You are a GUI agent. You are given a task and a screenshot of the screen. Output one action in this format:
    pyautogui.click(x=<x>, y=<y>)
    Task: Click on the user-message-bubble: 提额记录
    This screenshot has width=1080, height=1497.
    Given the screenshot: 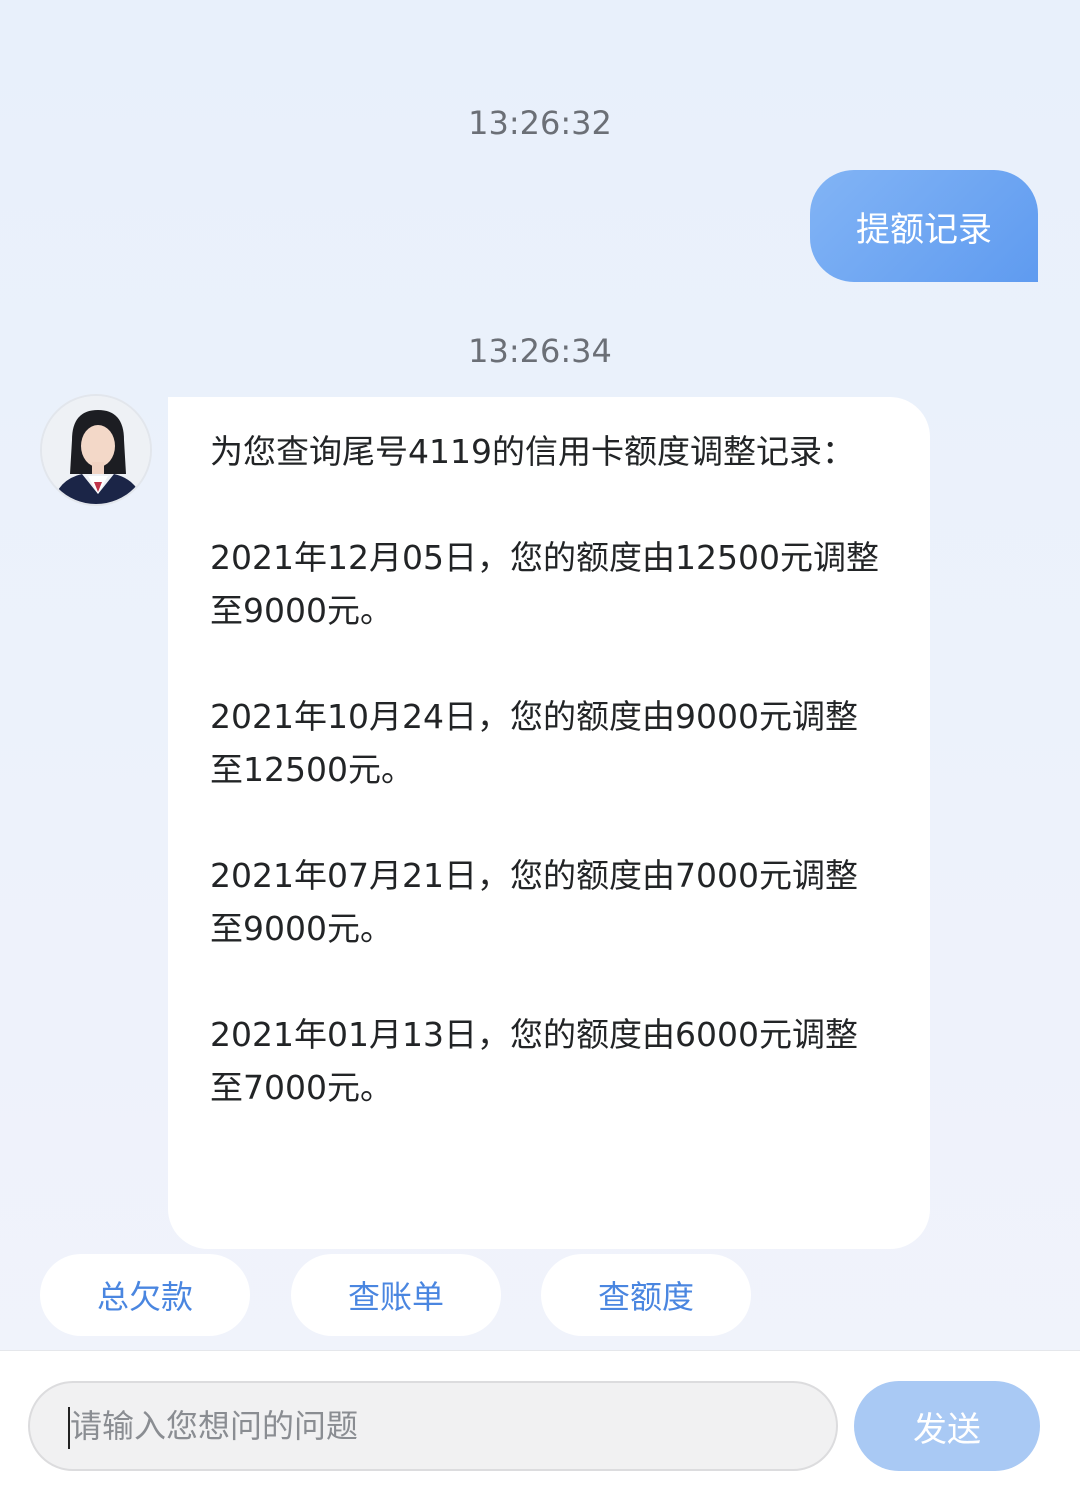 What is the action you would take?
    pyautogui.click(x=924, y=226)
    